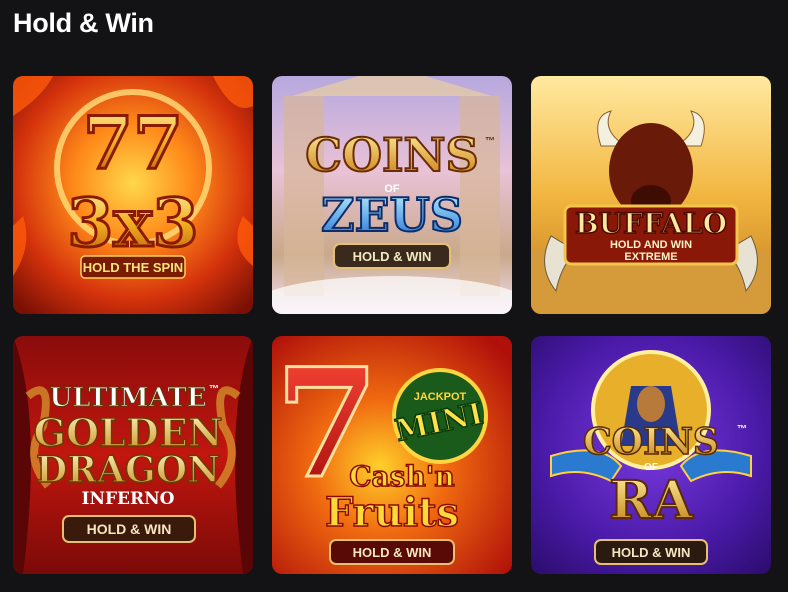 The height and width of the screenshot is (592, 788). I want to click on art-line2: HOLD AND WIN, so click(651, 245).